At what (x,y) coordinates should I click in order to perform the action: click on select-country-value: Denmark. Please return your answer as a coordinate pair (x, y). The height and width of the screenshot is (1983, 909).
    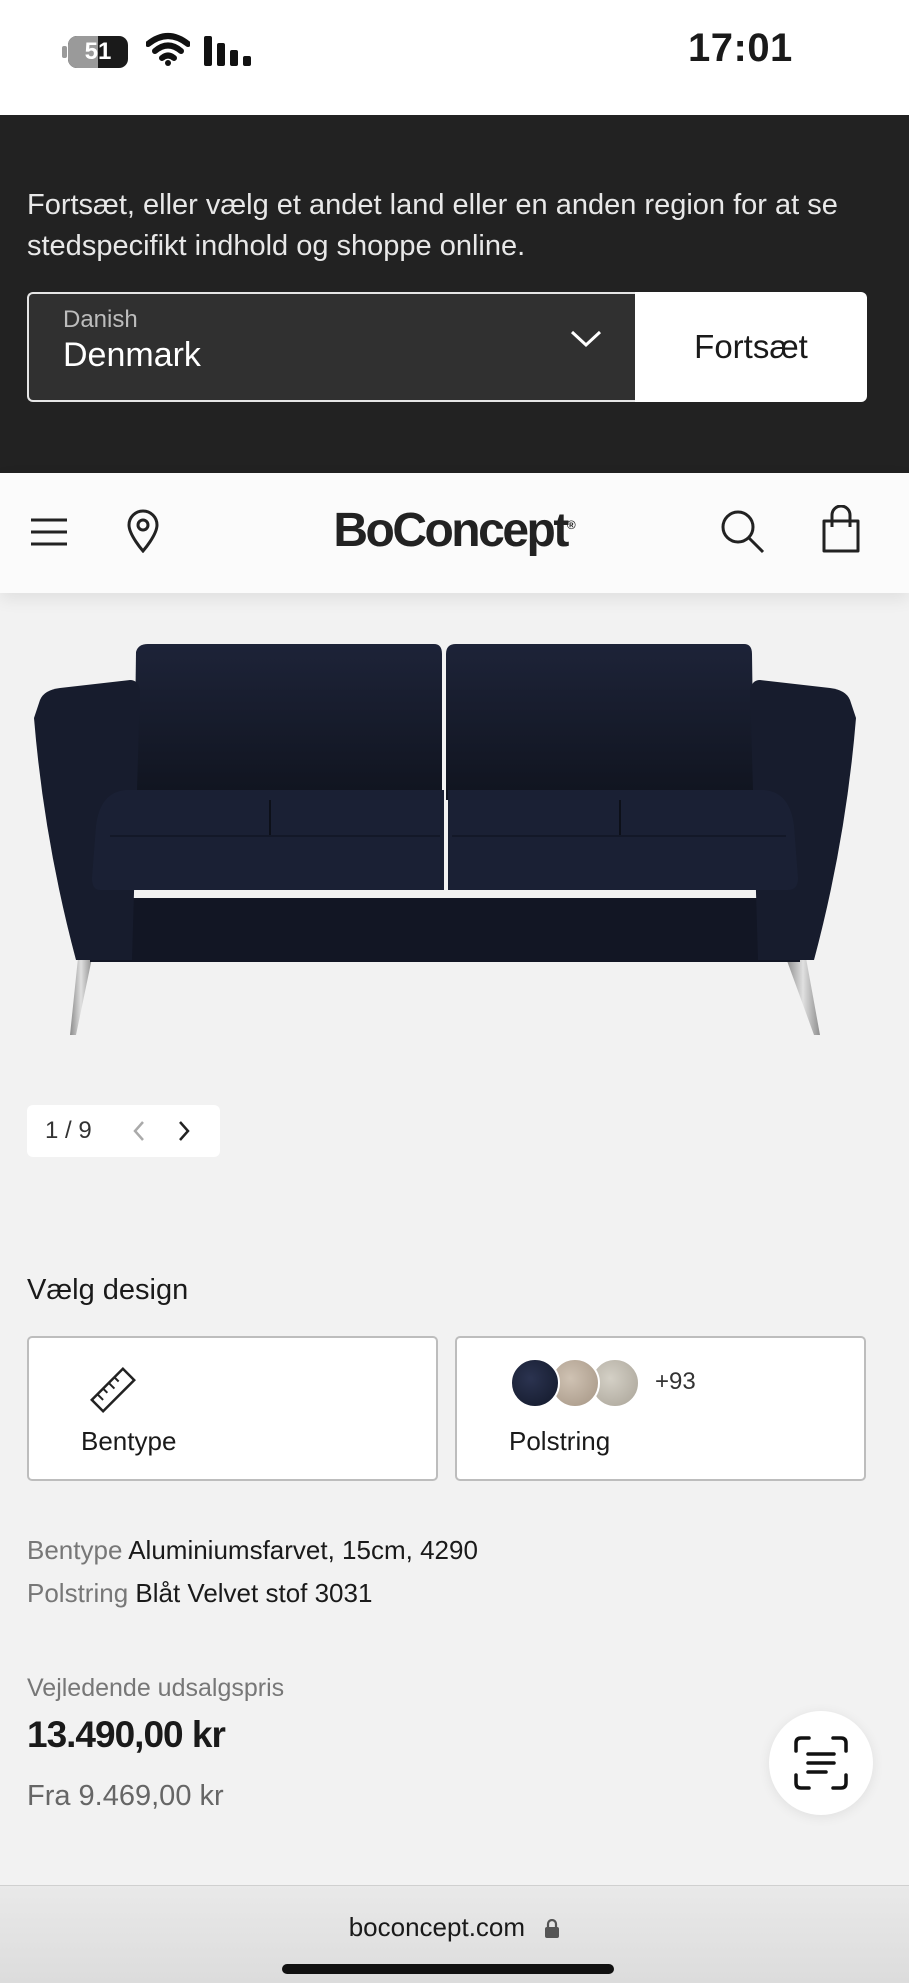
    Looking at the image, I should click on (132, 355).